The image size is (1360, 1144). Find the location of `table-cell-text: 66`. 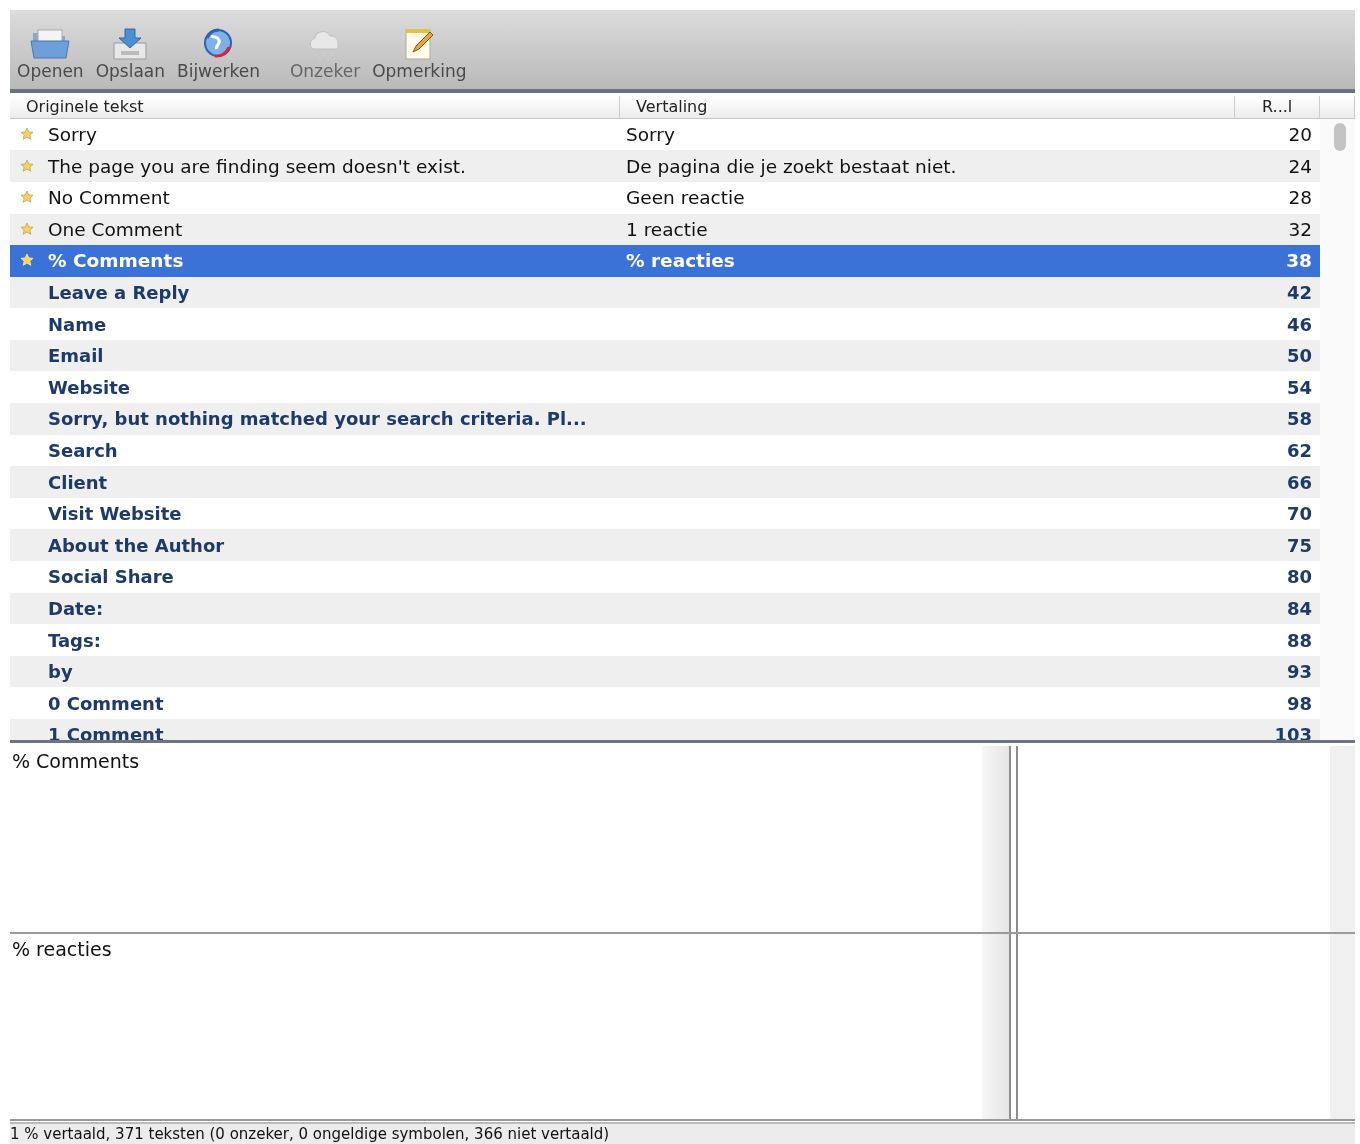

table-cell-text: 66 is located at coordinates (1299, 482).